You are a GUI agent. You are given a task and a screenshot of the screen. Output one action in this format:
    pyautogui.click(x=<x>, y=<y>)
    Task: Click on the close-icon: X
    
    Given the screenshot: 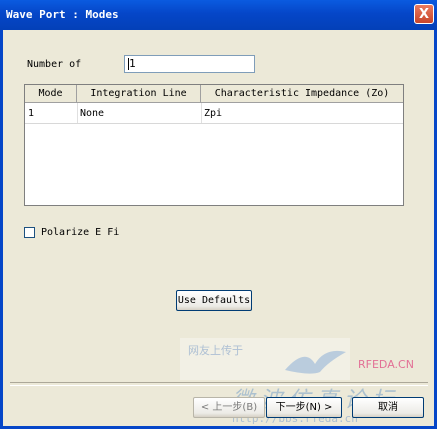 What is the action you would take?
    pyautogui.click(x=424, y=14)
    